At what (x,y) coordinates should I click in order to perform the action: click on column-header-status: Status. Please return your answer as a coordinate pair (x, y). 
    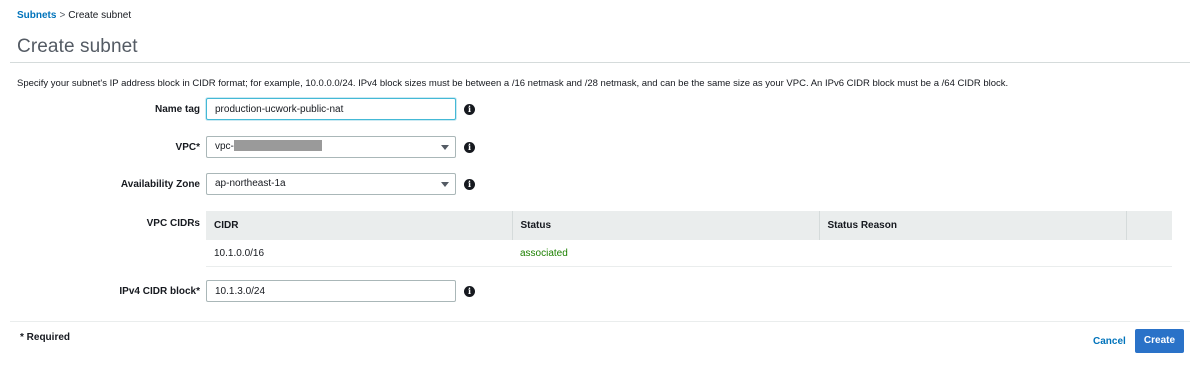
    Looking at the image, I should click on (666, 225).